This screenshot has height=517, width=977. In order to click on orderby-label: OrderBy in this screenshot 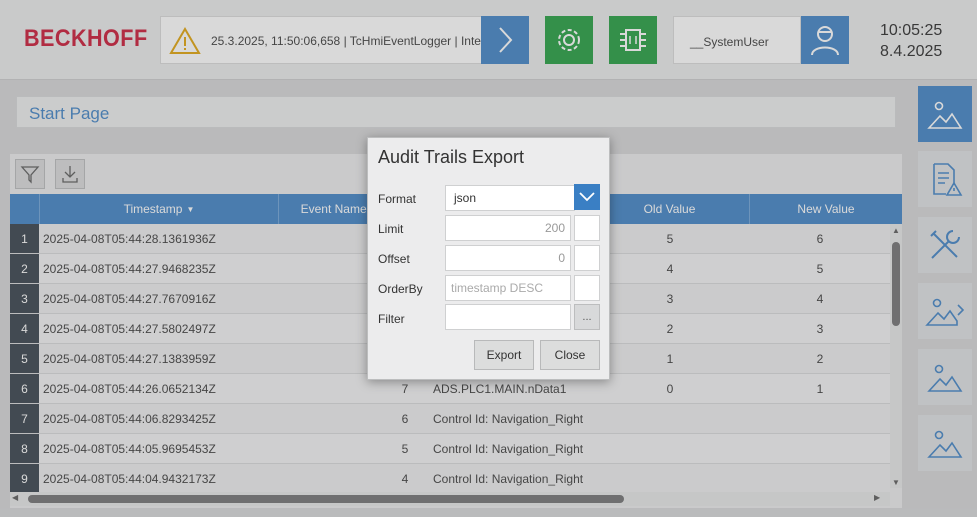, I will do `click(400, 289)`.